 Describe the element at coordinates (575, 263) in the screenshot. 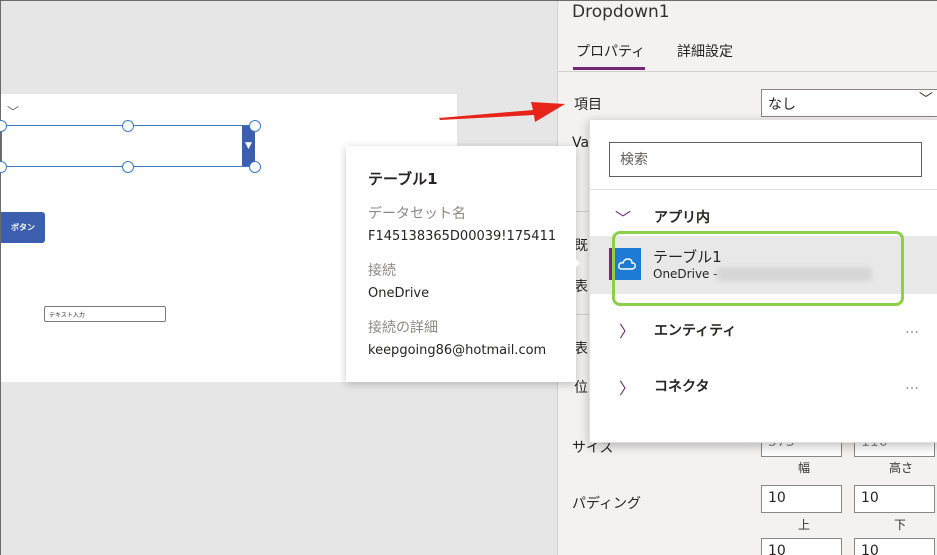

I see `card-pointer` at that location.